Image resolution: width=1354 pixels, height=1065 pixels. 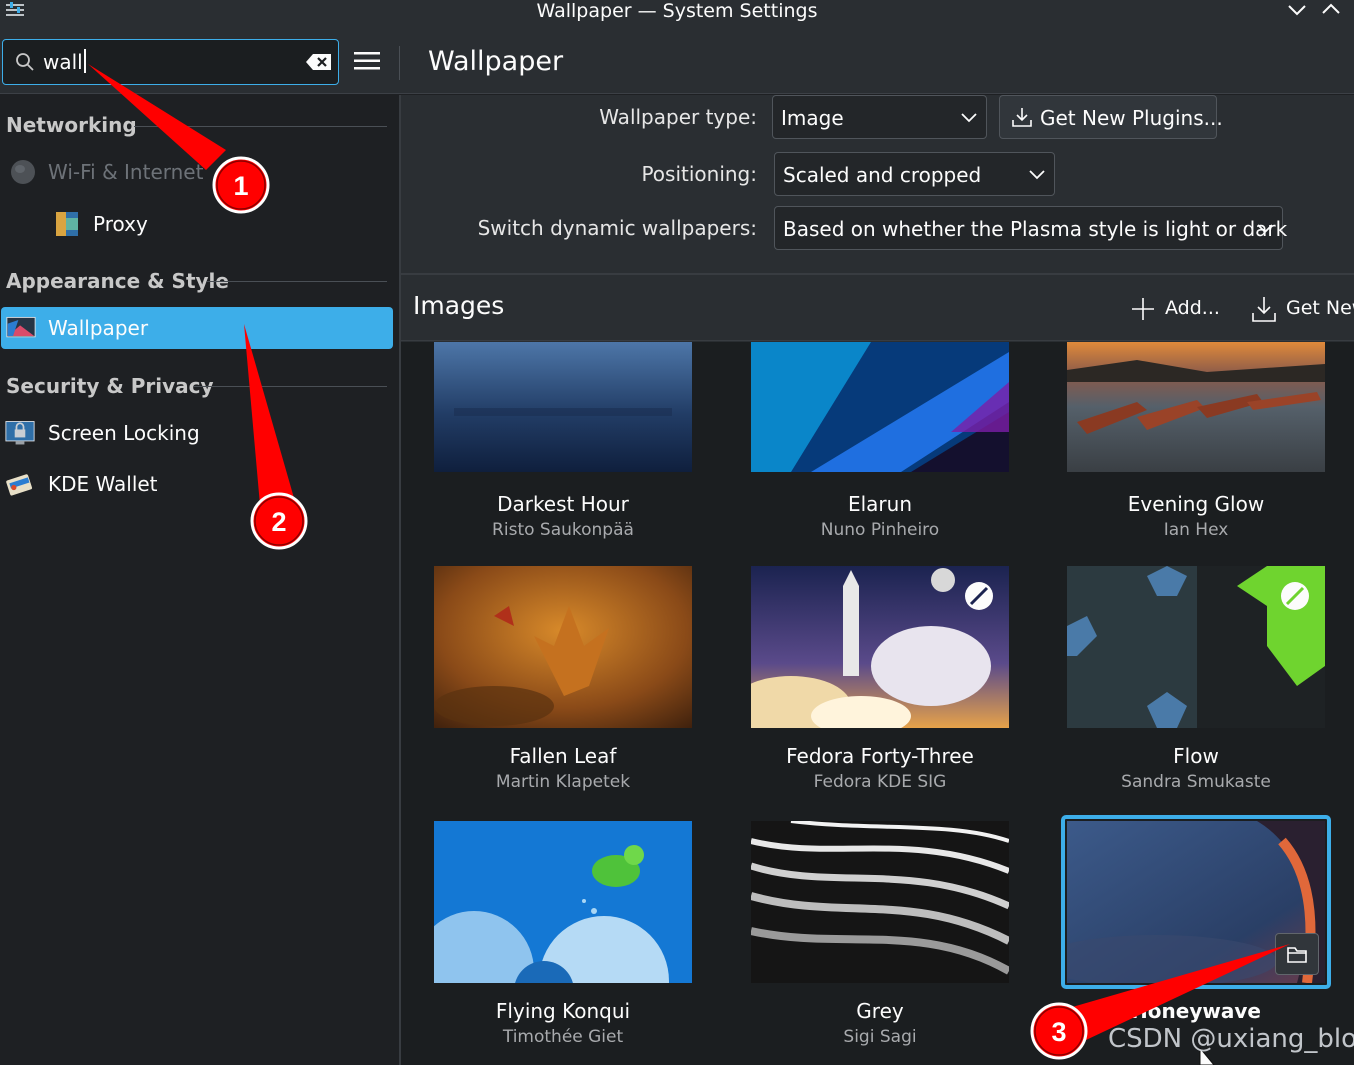 I want to click on sidebar-item-kde-wallet: KDE Wallet, so click(x=196, y=484).